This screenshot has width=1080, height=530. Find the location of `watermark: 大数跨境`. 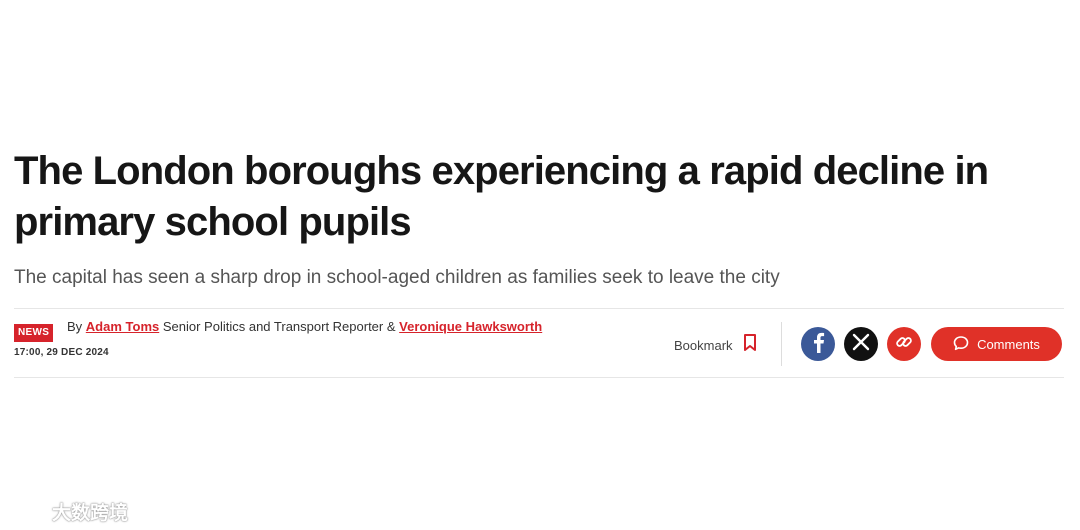

watermark: 大数跨境 is located at coordinates (67, 511).